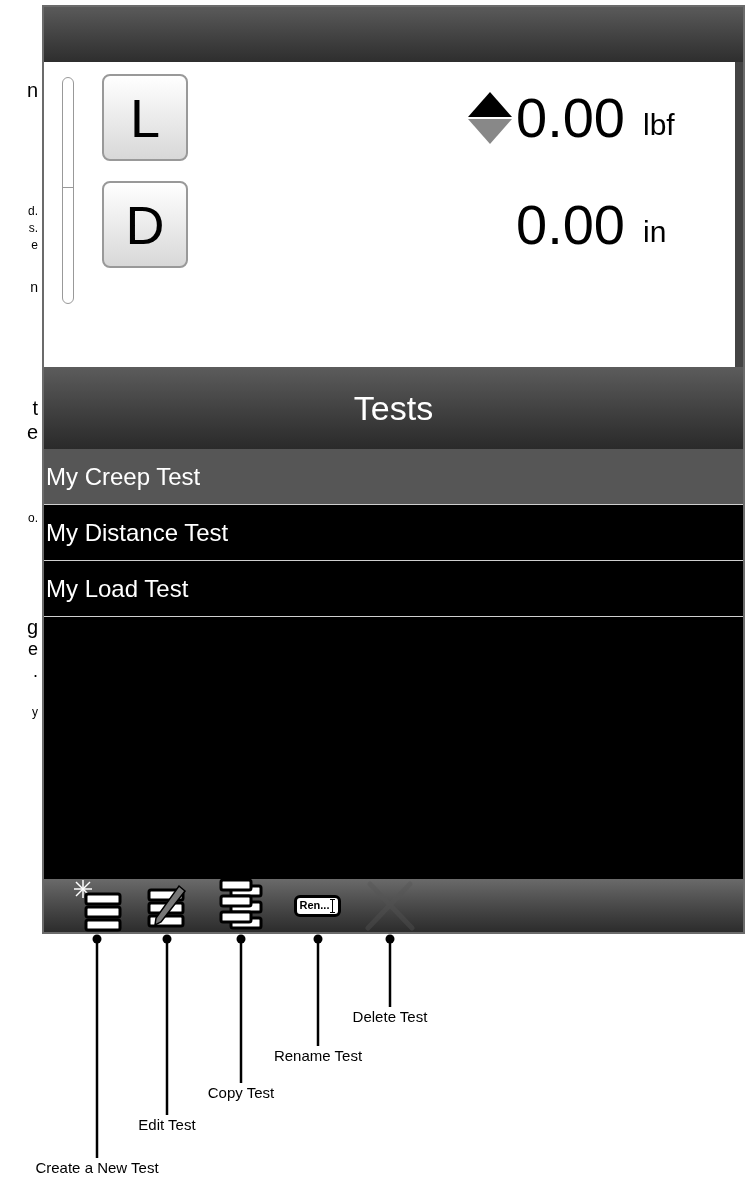 The image size is (747, 1181). Describe the element at coordinates (33, 228) in the screenshot. I see `text-fragment: s.` at that location.